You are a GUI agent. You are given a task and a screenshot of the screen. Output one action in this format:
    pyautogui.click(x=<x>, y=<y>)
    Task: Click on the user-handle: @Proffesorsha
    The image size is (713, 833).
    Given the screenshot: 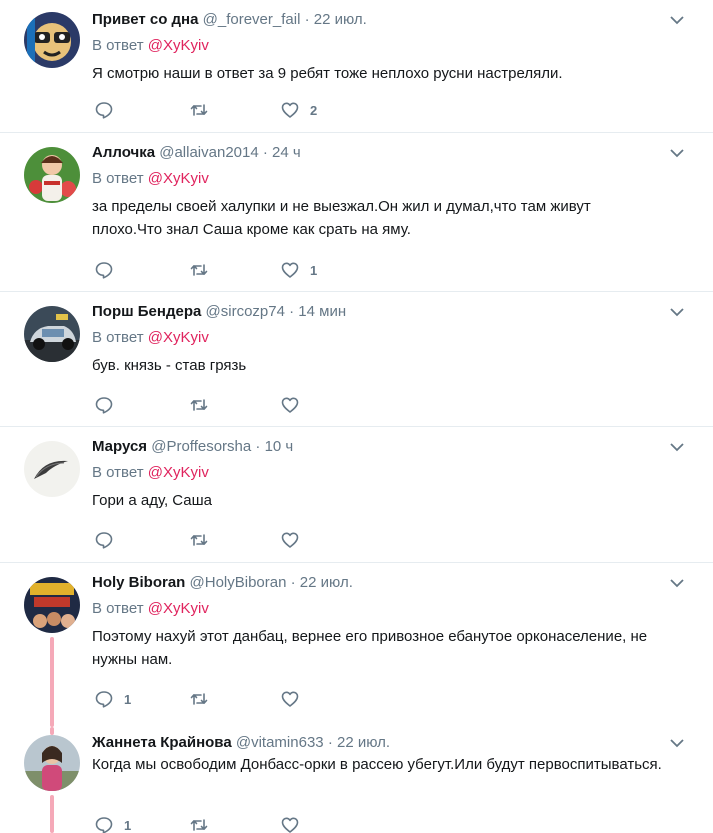 What is the action you would take?
    pyautogui.click(x=201, y=446)
    